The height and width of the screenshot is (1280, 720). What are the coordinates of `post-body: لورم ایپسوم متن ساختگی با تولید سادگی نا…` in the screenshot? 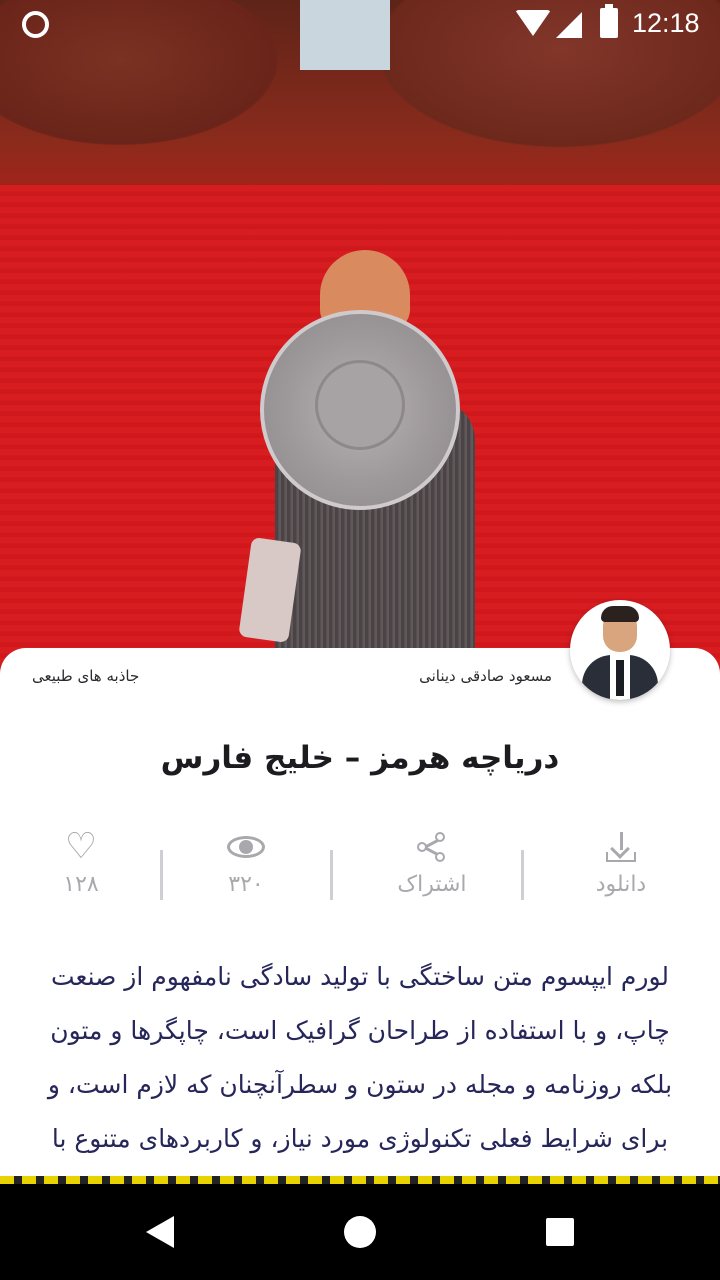 It's located at (360, 1071).